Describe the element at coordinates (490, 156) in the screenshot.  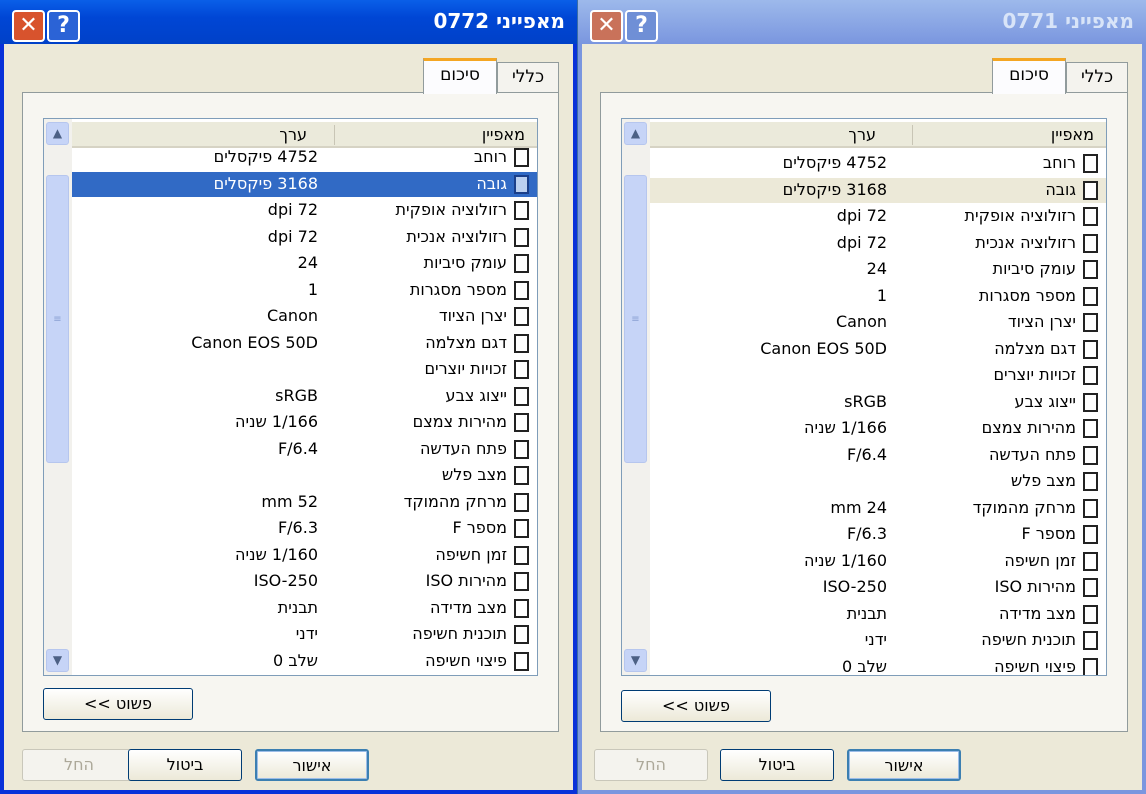
I see `property-name: רוחב` at that location.